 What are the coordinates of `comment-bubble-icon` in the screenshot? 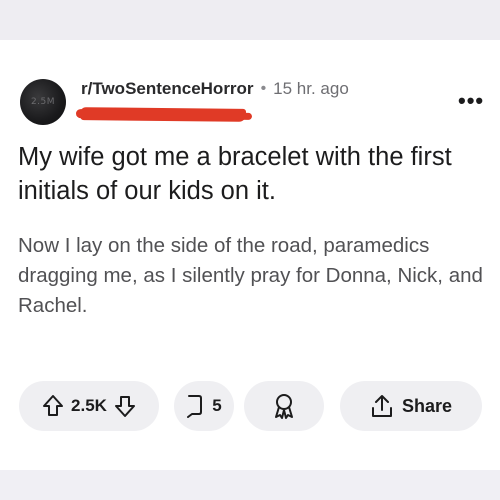 It's located at (195, 406).